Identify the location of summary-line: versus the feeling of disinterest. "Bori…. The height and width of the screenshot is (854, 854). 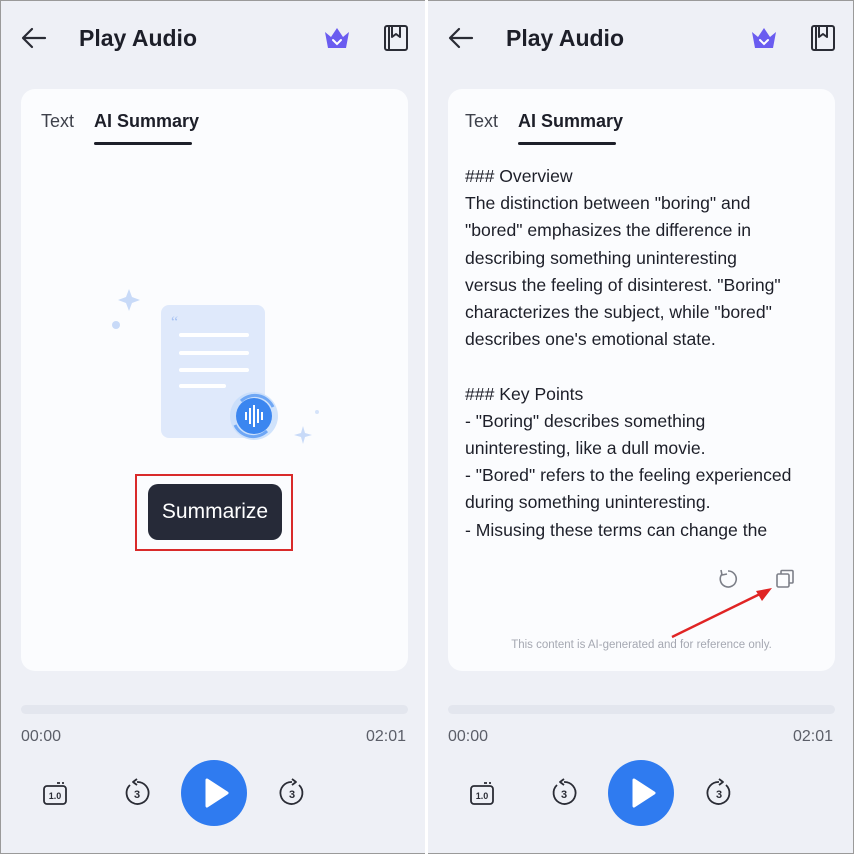
(623, 284).